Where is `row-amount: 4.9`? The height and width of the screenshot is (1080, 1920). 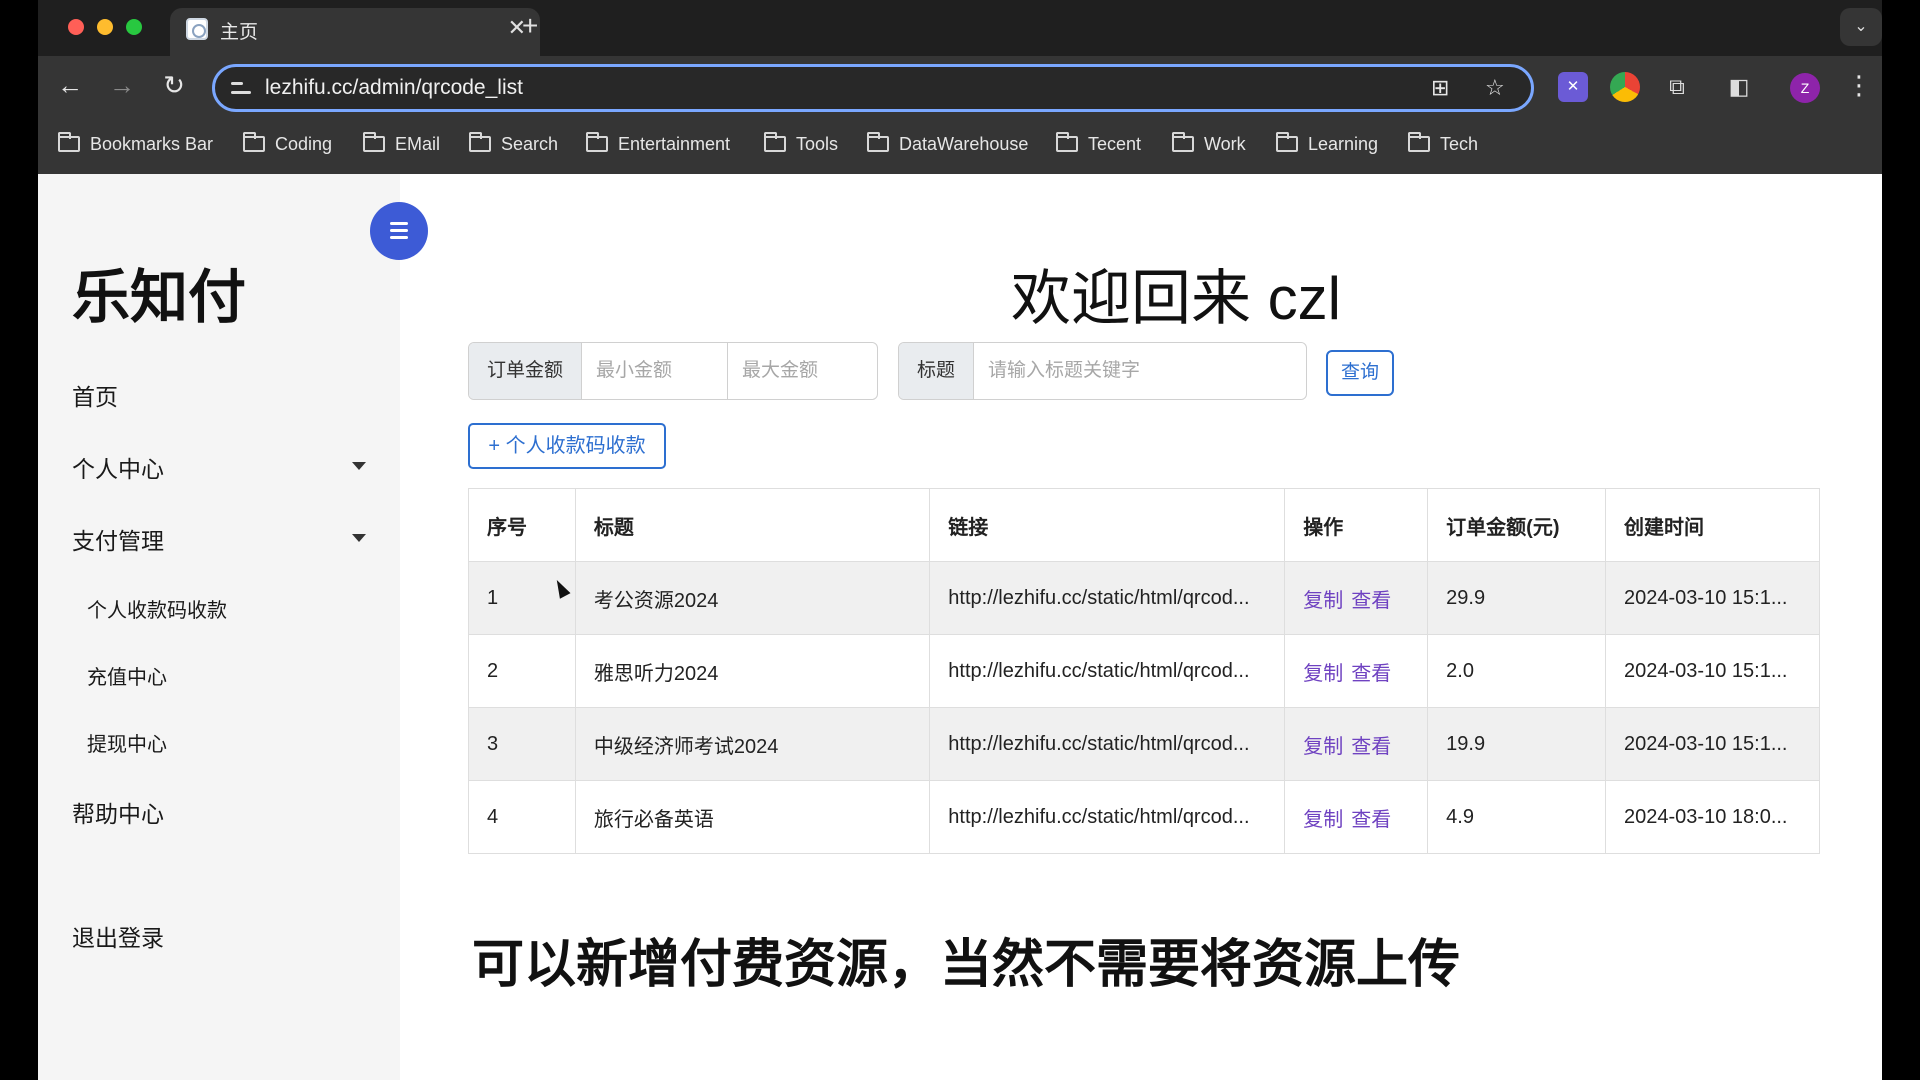 row-amount: 4.9 is located at coordinates (1517, 817).